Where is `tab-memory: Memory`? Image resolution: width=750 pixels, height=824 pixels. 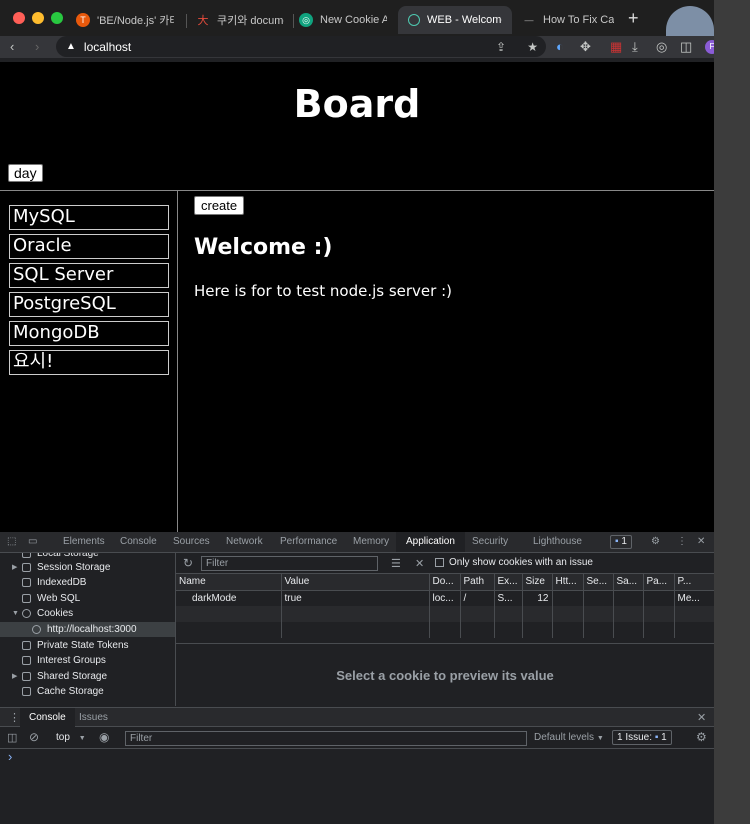 tab-memory: Memory is located at coordinates (371, 542).